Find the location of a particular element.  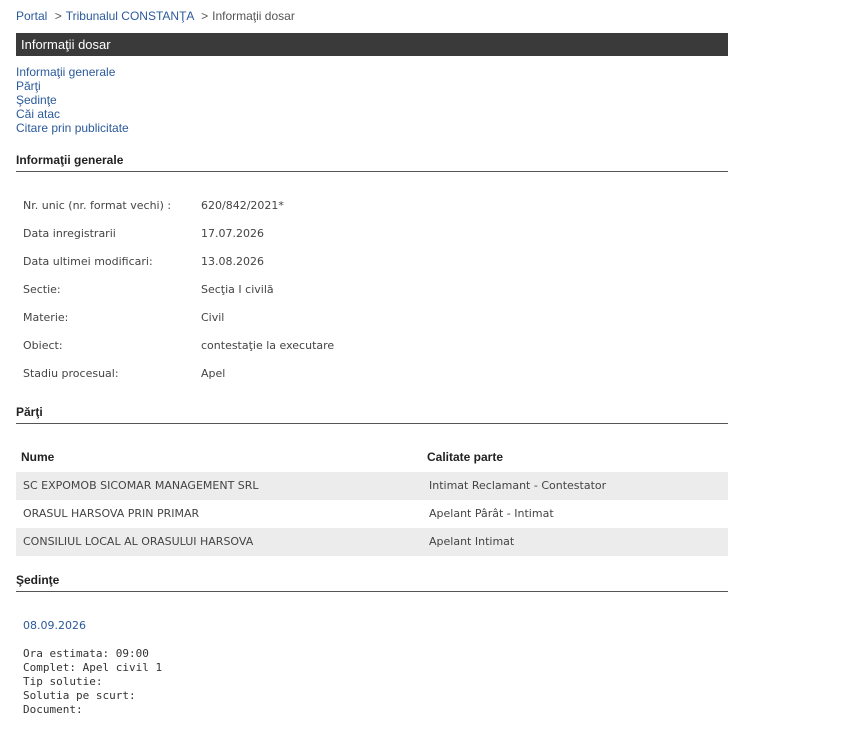

info-value: 620/842/2021* is located at coordinates (242, 205).